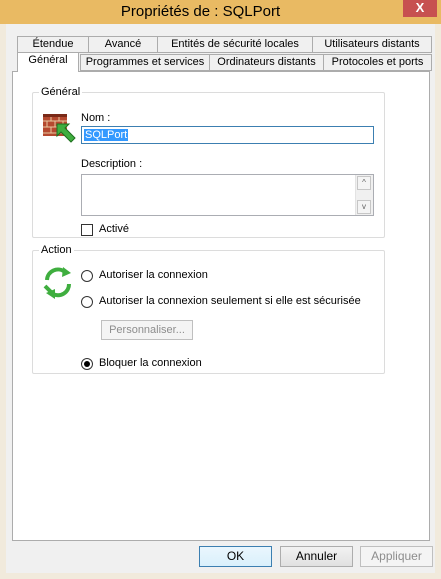 Image resolution: width=441 pixels, height=579 pixels. I want to click on tab-programmes-services: Programmes et services, so click(145, 62).